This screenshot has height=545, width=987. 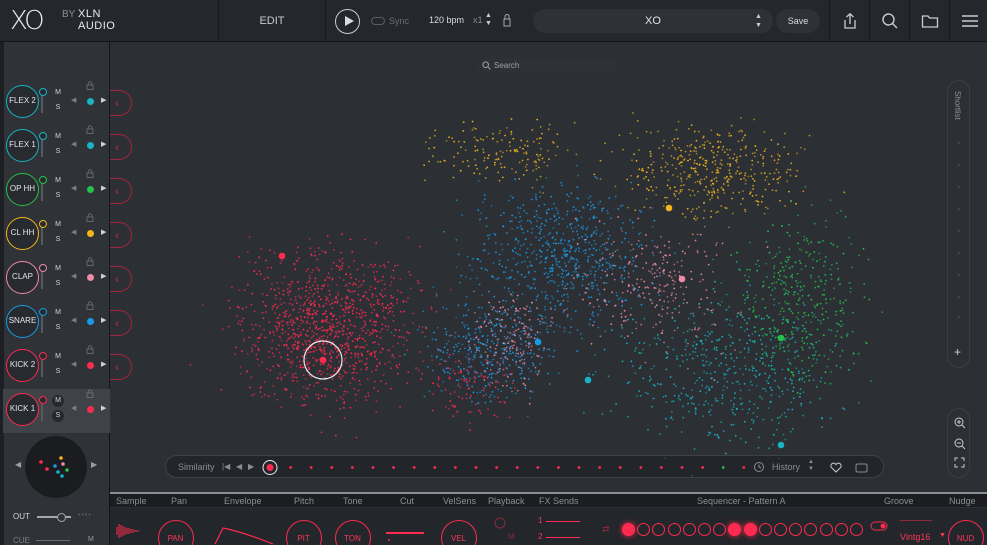 I want to click on tempo-display: 120 bpm, so click(x=446, y=20).